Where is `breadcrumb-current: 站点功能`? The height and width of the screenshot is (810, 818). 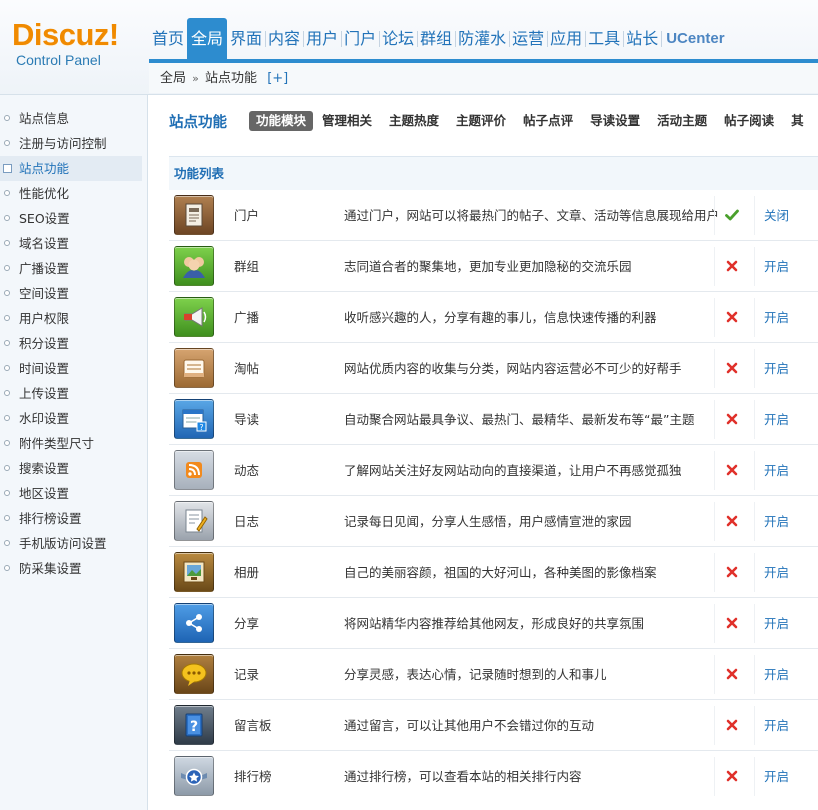 breadcrumb-current: 站点功能 is located at coordinates (231, 78).